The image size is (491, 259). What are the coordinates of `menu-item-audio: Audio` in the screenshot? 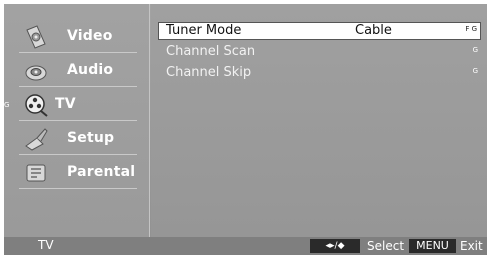 It's located at (78, 70).